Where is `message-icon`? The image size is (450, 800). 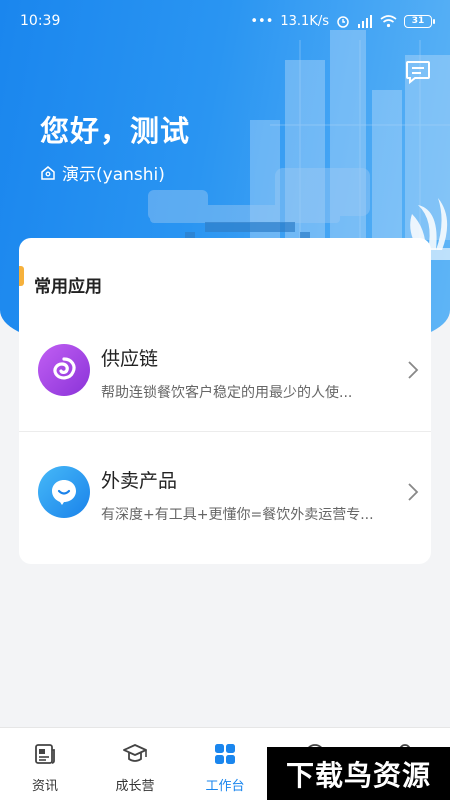
message-icon is located at coordinates (418, 72).